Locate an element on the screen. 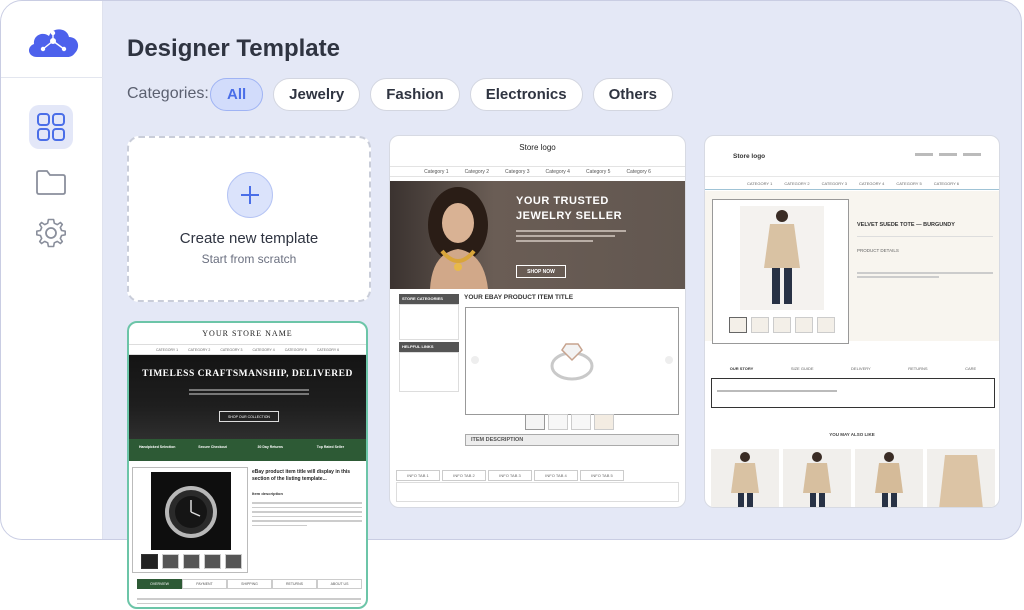 The width and height of the screenshot is (1024, 610). nav-item: CATEGORY 2 is located at coordinates (199, 349).